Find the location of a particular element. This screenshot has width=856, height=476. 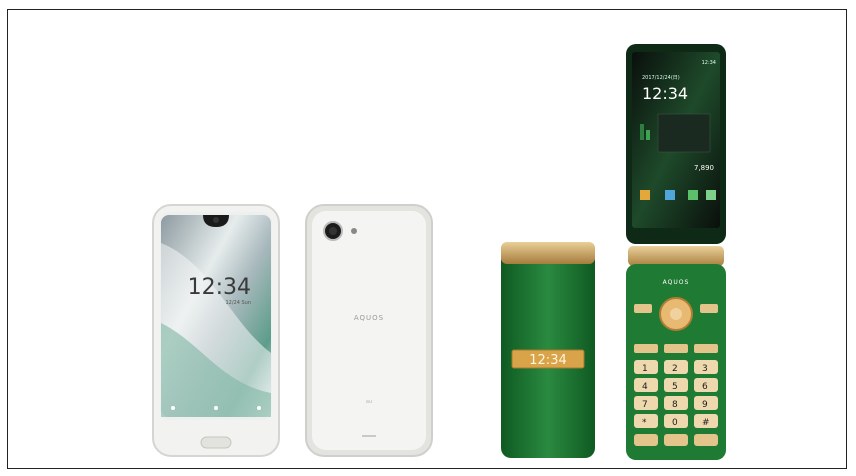

key-7: 7 is located at coordinates (645, 405).